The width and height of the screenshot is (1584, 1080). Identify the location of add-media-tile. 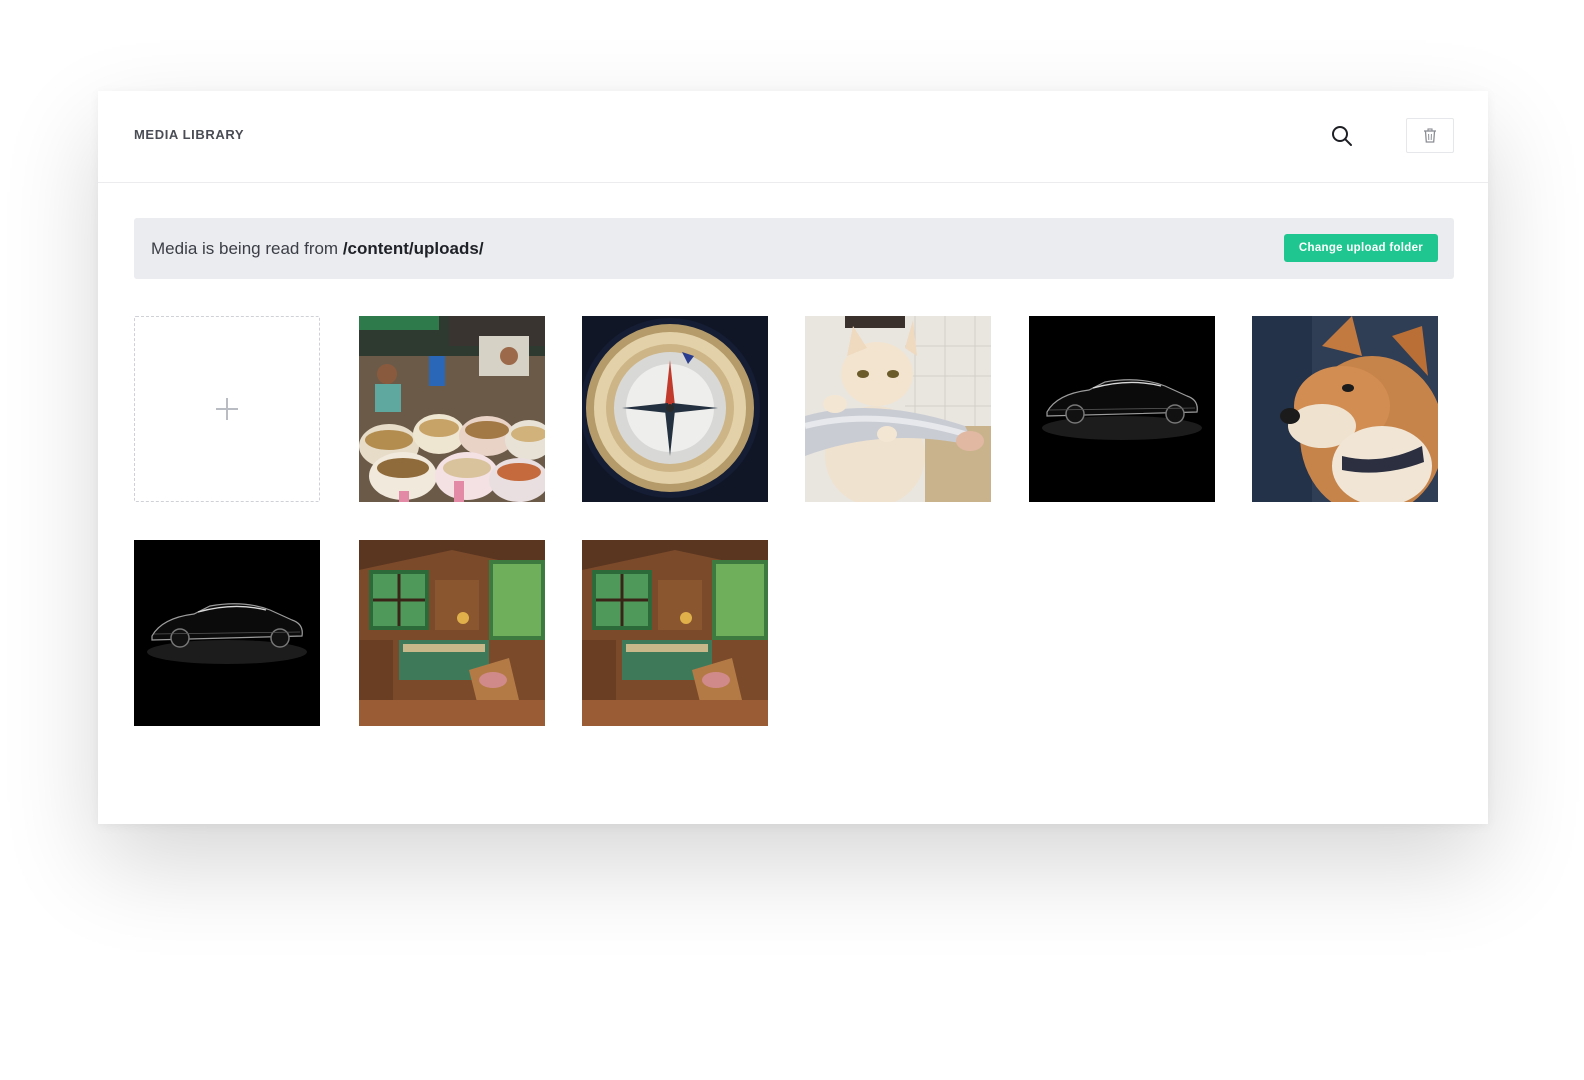
(227, 409).